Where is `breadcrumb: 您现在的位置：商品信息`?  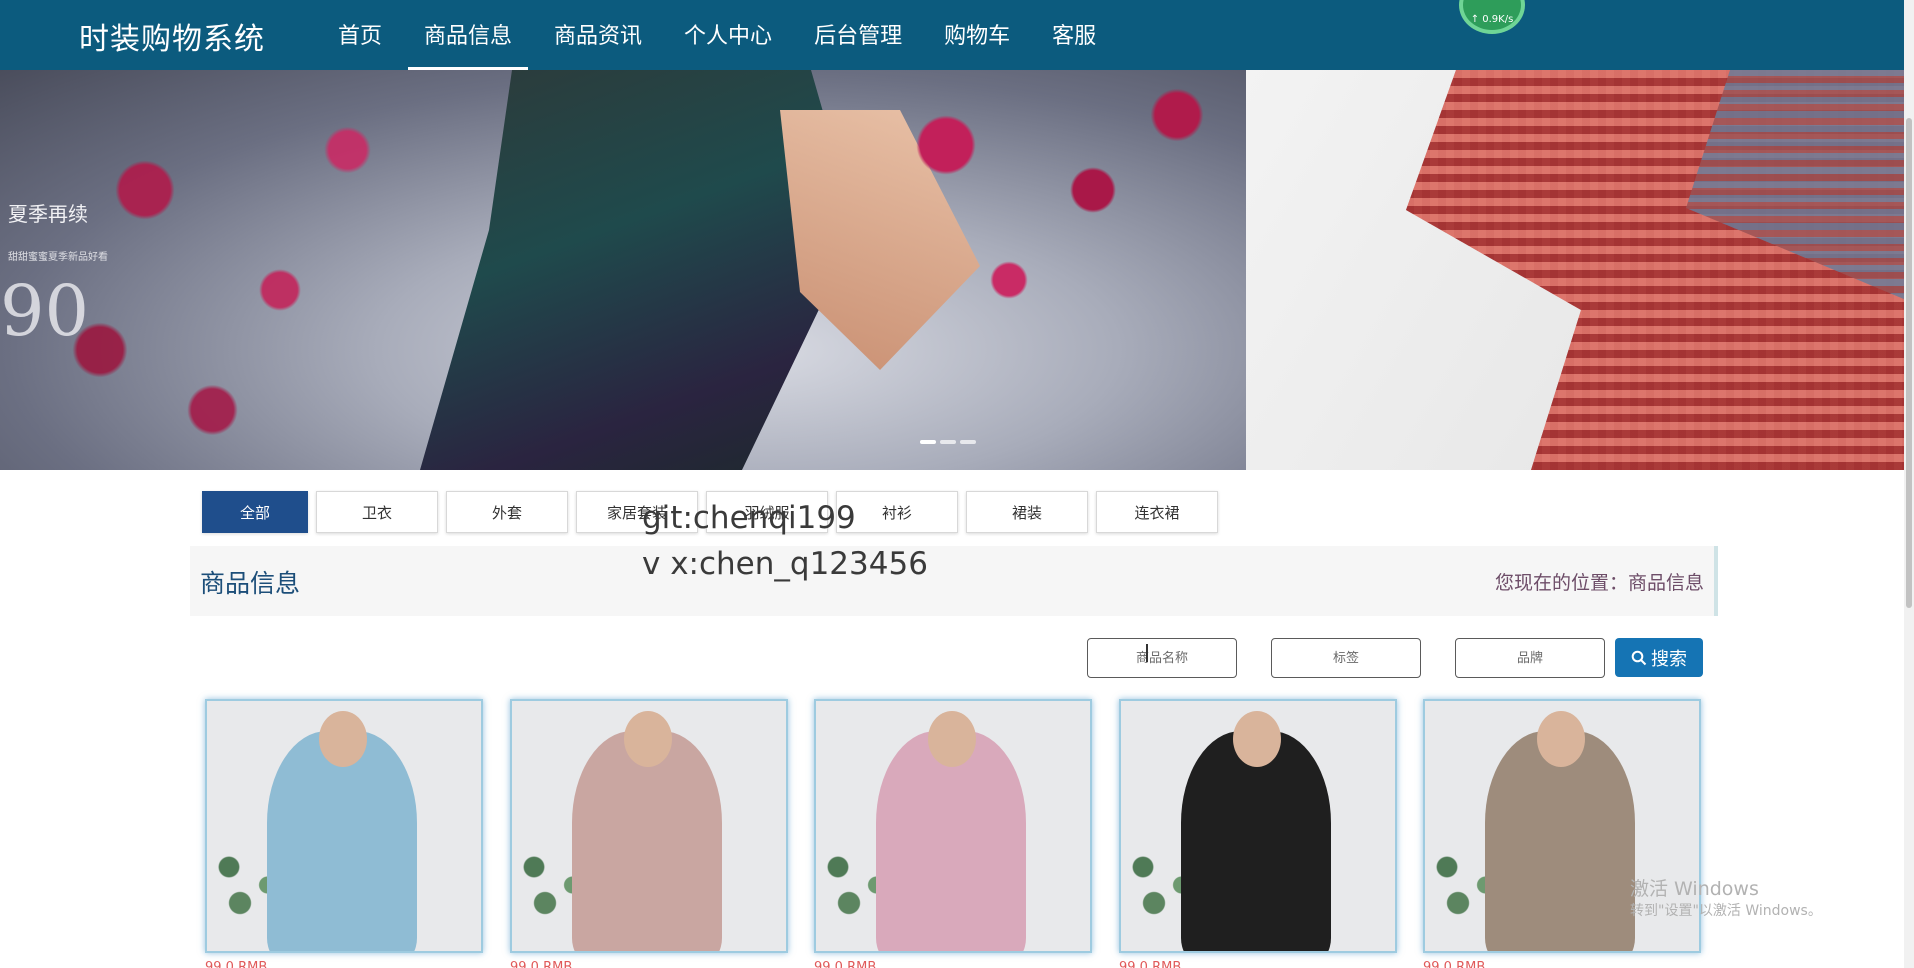
breadcrumb: 您现在的位置：商品信息 is located at coordinates (1599, 583).